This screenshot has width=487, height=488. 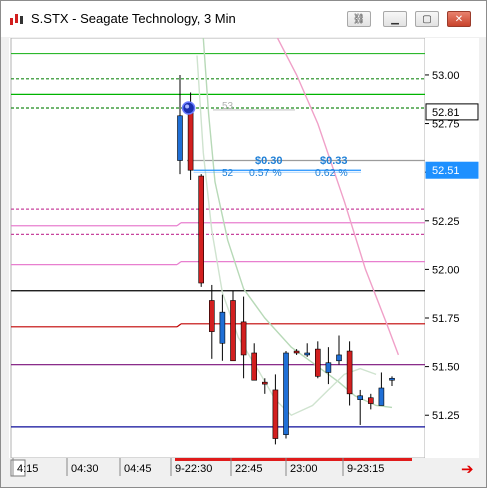 What do you see at coordinates (334, 161) in the screenshot?
I see `measure-value-2: $0.33` at bounding box center [334, 161].